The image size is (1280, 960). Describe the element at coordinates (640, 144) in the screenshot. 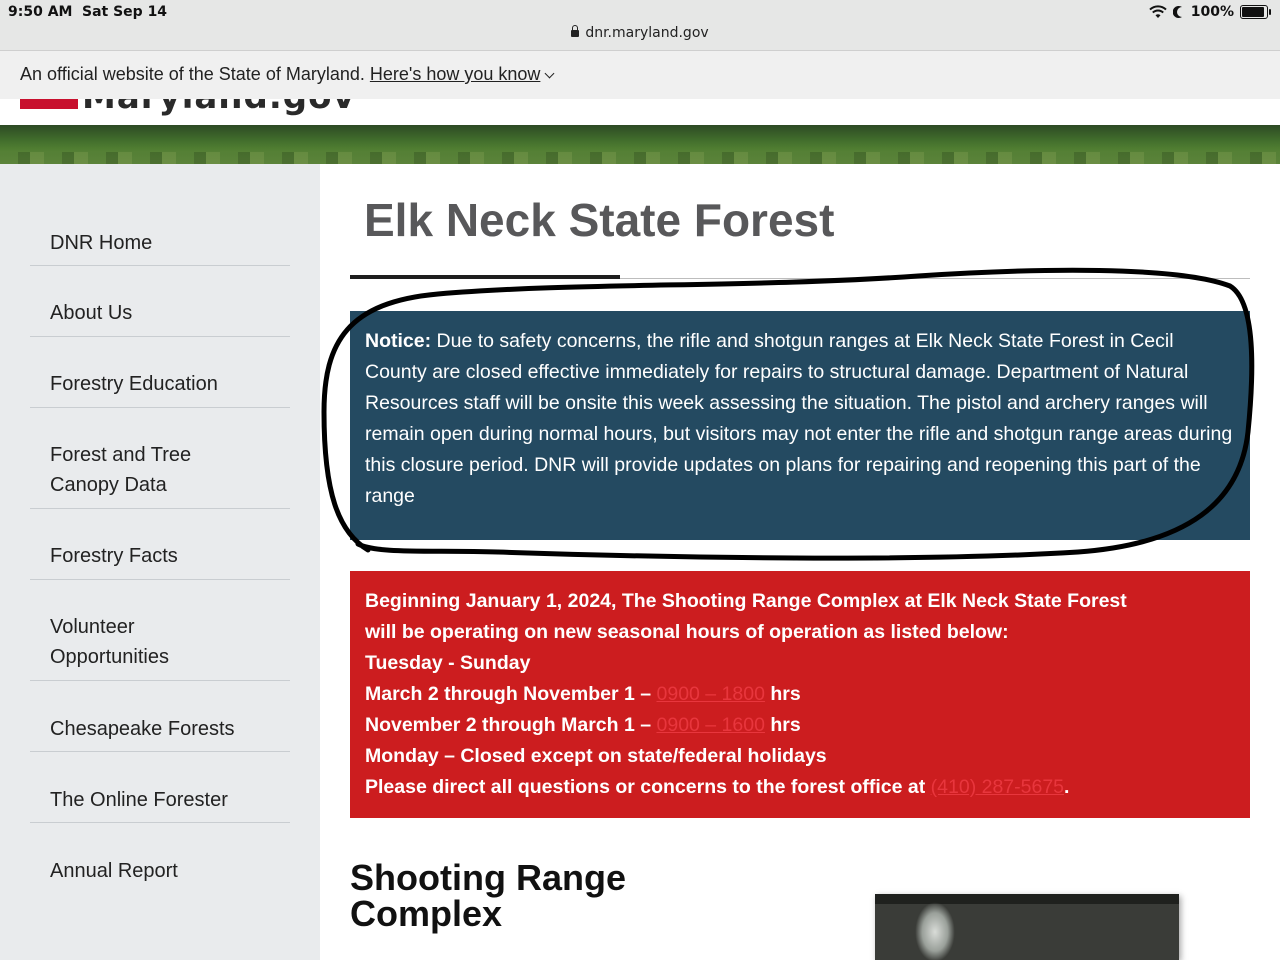

I see `hero-forest-image` at that location.